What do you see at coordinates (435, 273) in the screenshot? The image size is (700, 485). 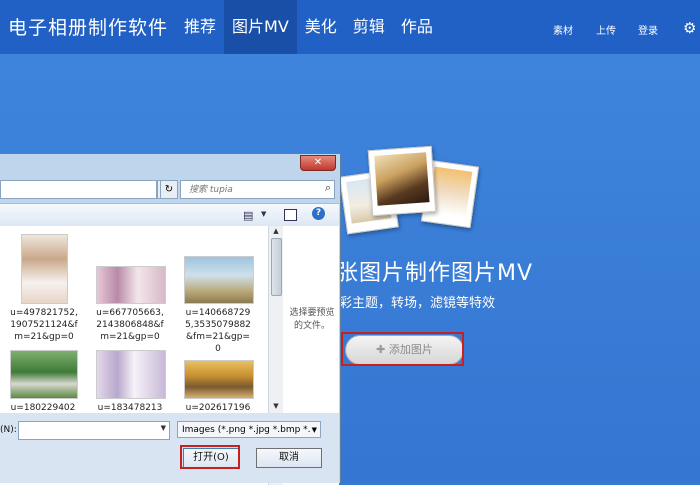 I see `hero-headline: 张图片制作图片MV` at bounding box center [435, 273].